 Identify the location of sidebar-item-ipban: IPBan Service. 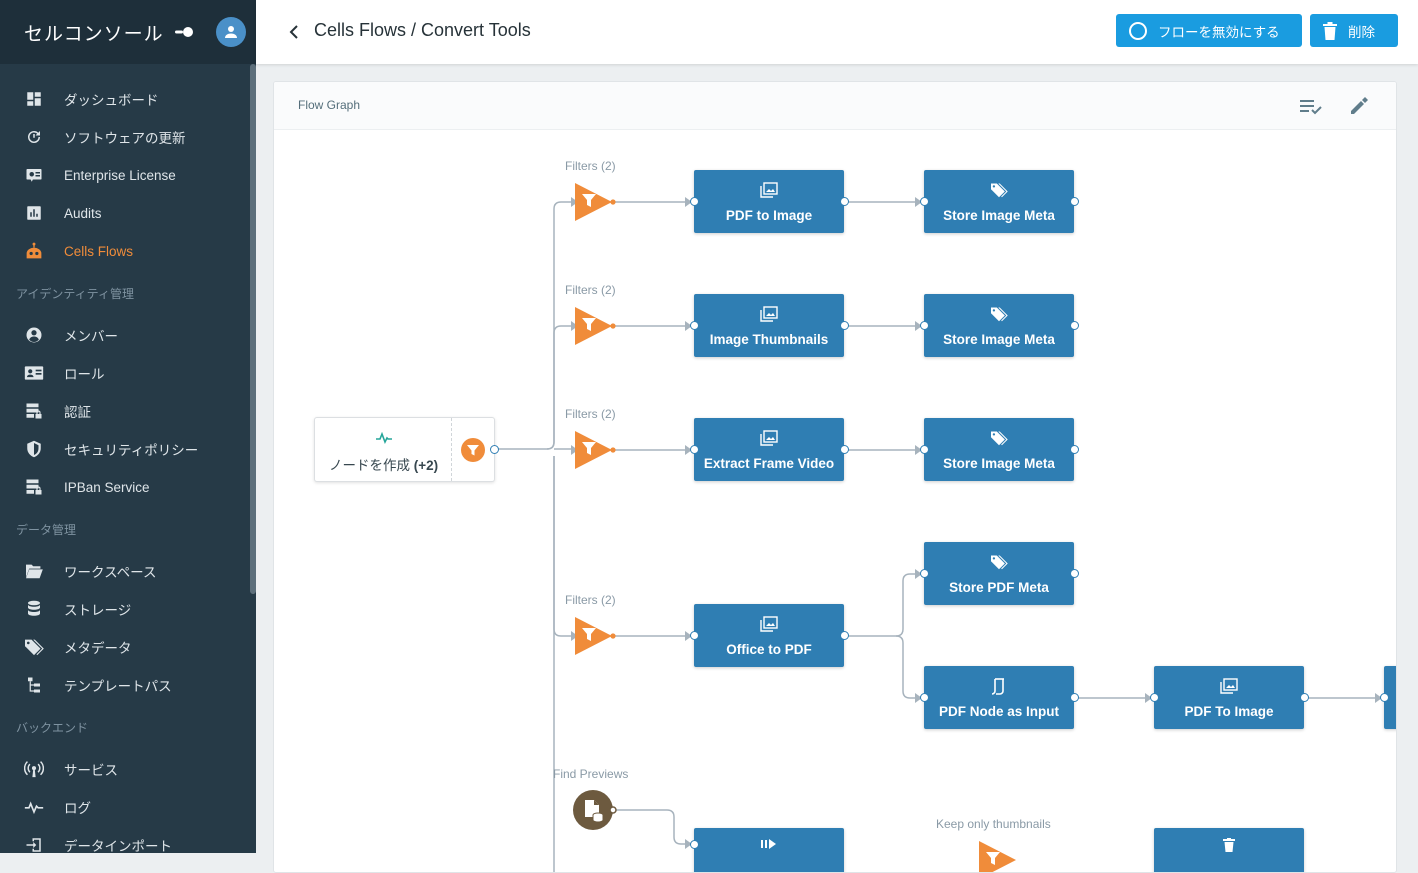
(125, 487).